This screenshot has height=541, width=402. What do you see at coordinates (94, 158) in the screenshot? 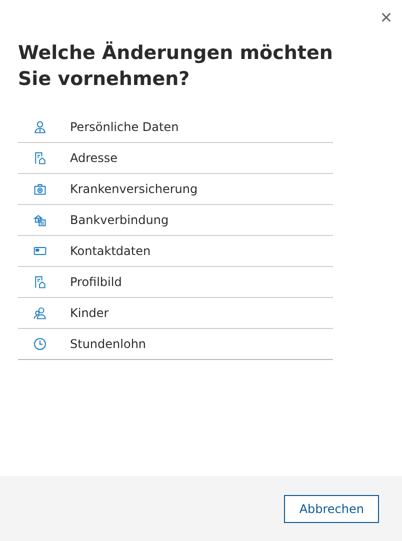
I see `option-label: Adresse` at bounding box center [94, 158].